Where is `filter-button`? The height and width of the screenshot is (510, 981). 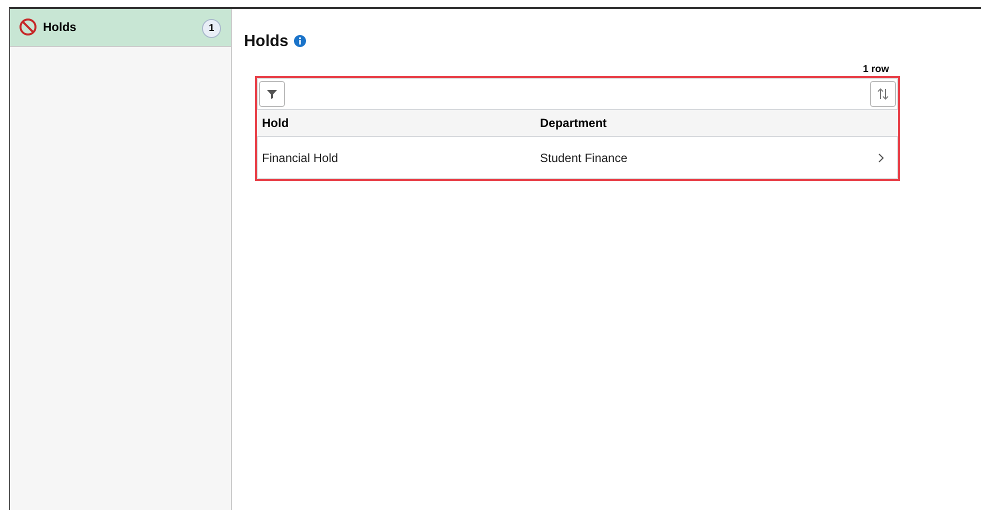 filter-button is located at coordinates (272, 93).